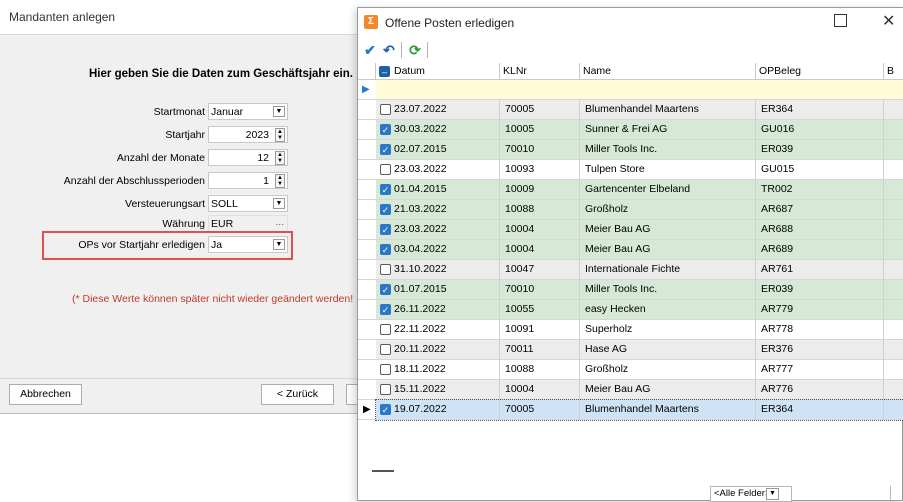 The width and height of the screenshot is (903, 502). I want to click on column-header-name: Name, so click(668, 71).